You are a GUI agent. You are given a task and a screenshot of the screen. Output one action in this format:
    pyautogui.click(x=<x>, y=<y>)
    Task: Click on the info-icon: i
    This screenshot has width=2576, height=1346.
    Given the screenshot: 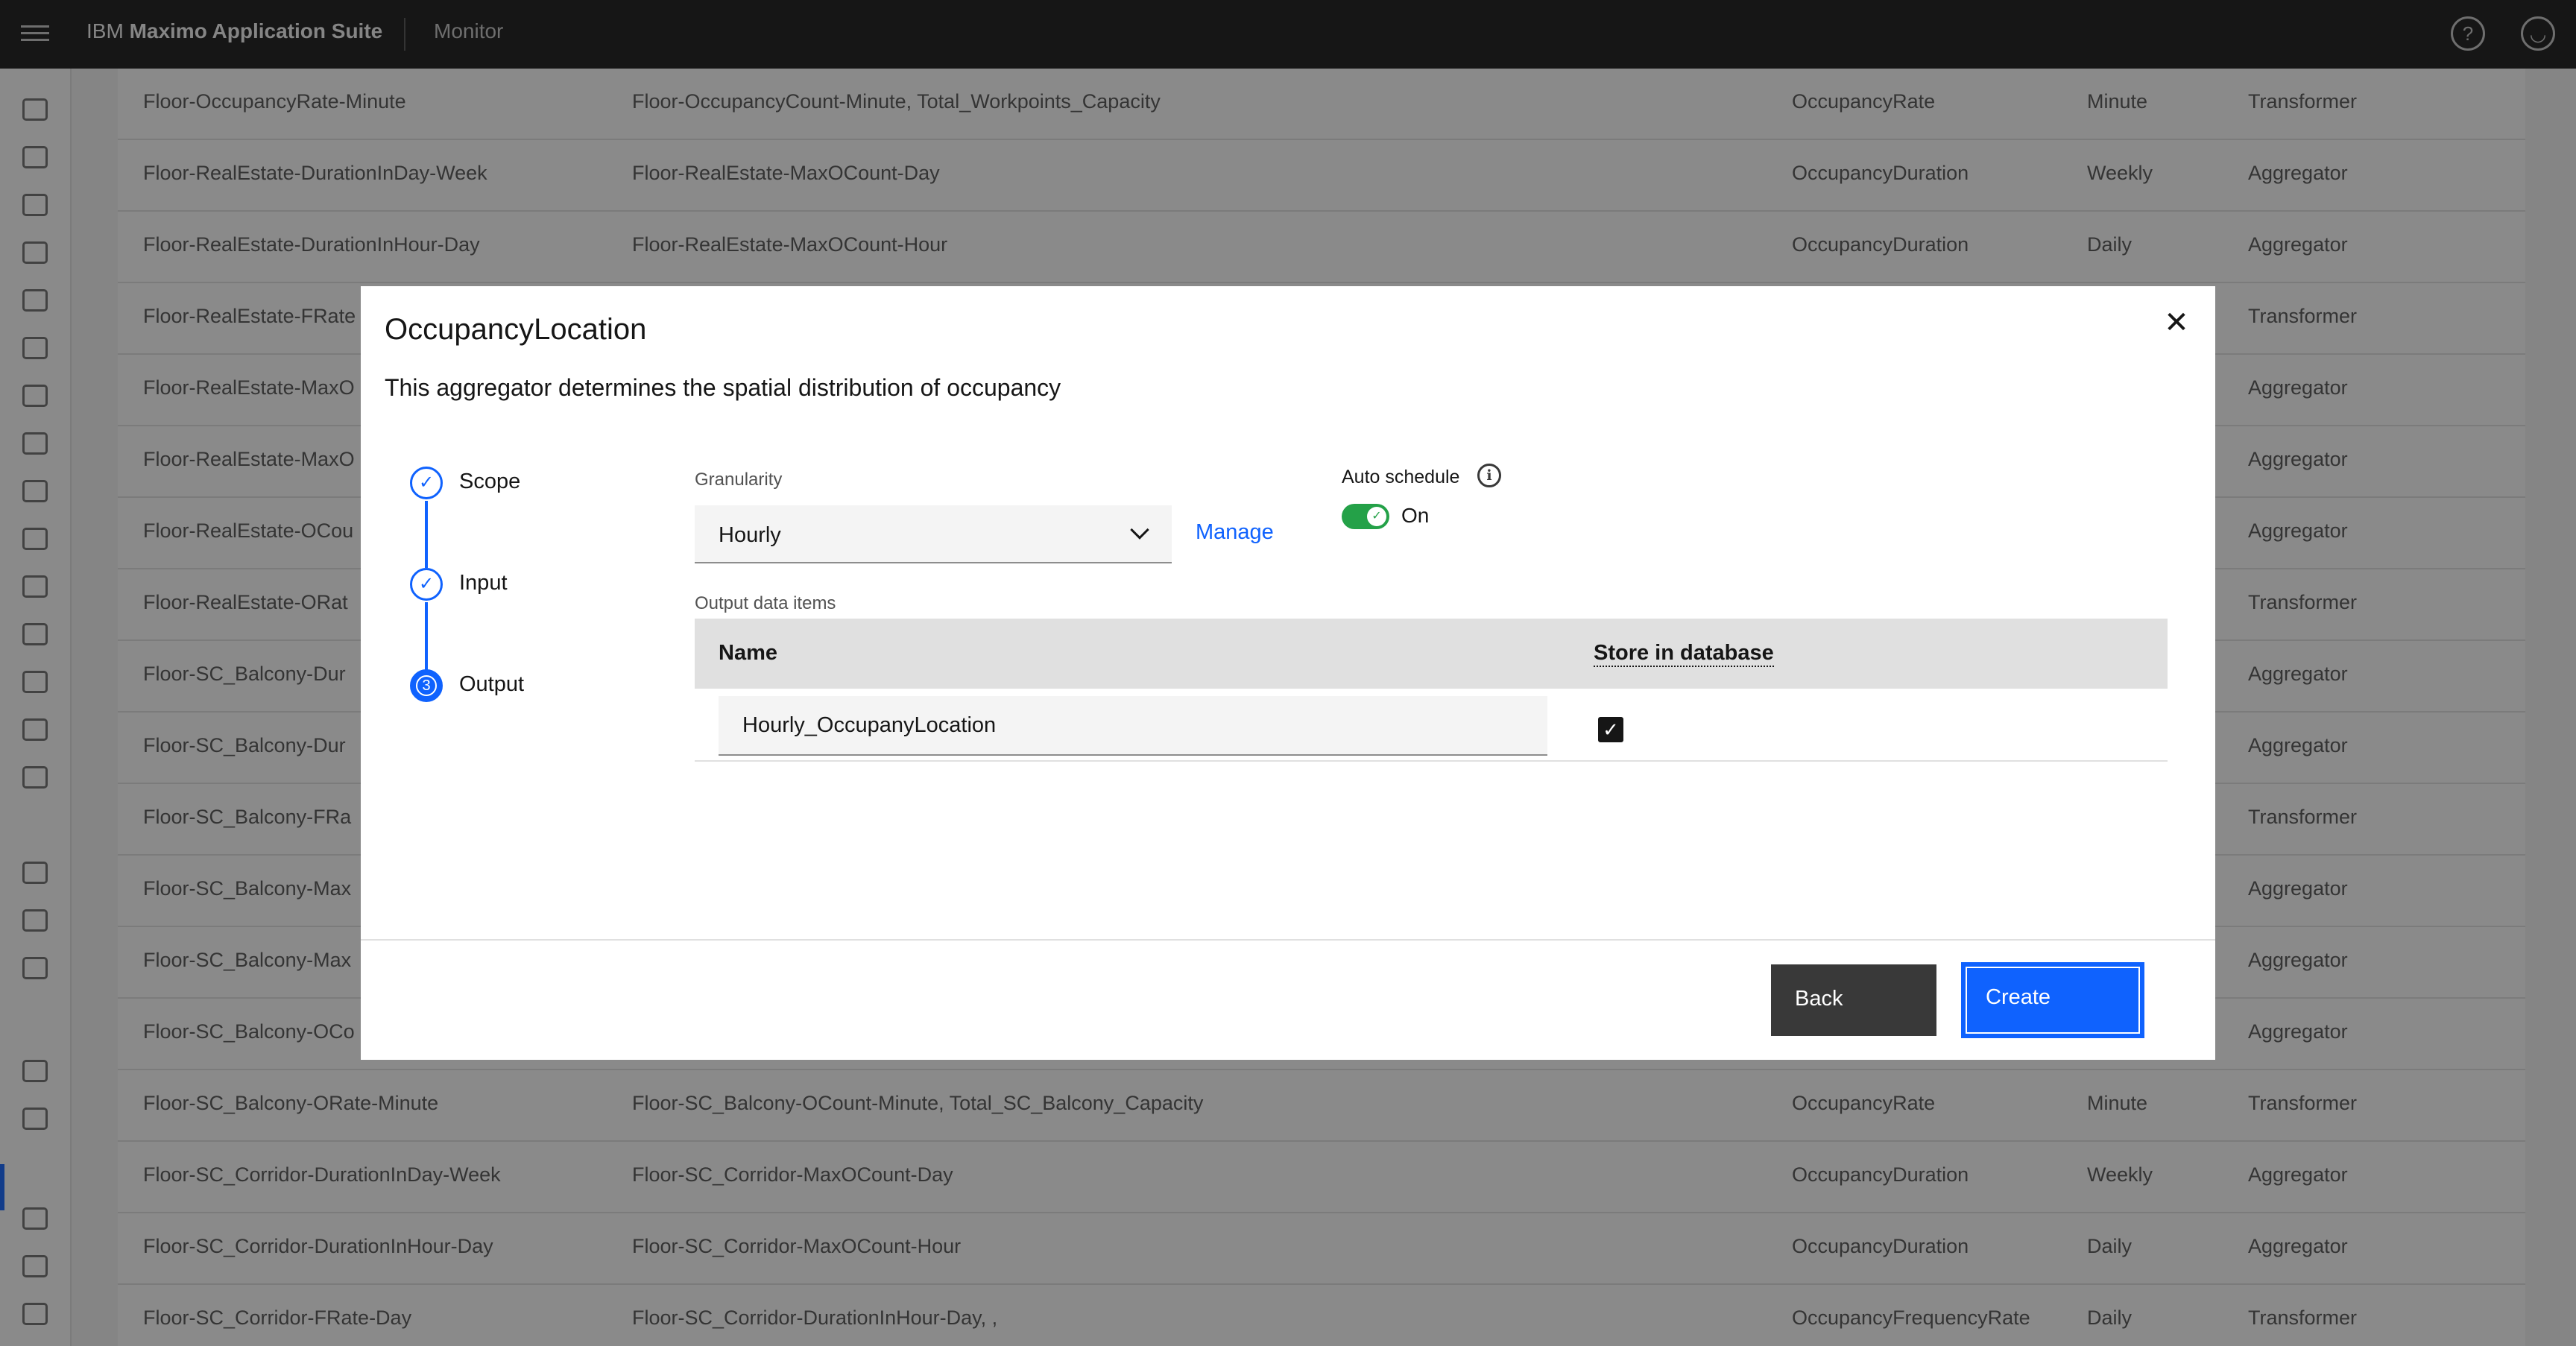 What is the action you would take?
    pyautogui.click(x=1489, y=475)
    